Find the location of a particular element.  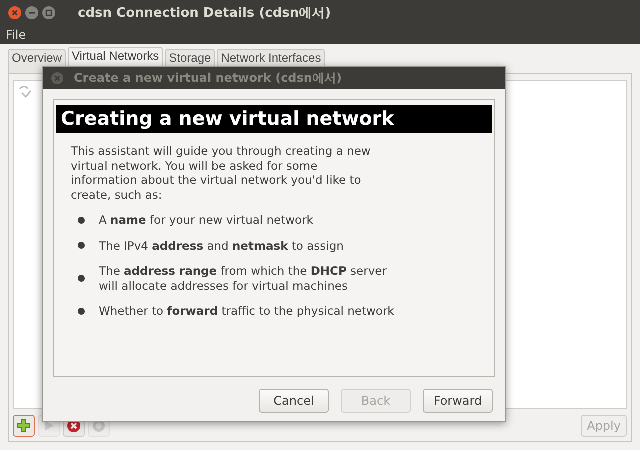

minimize-icon is located at coordinates (32, 13).